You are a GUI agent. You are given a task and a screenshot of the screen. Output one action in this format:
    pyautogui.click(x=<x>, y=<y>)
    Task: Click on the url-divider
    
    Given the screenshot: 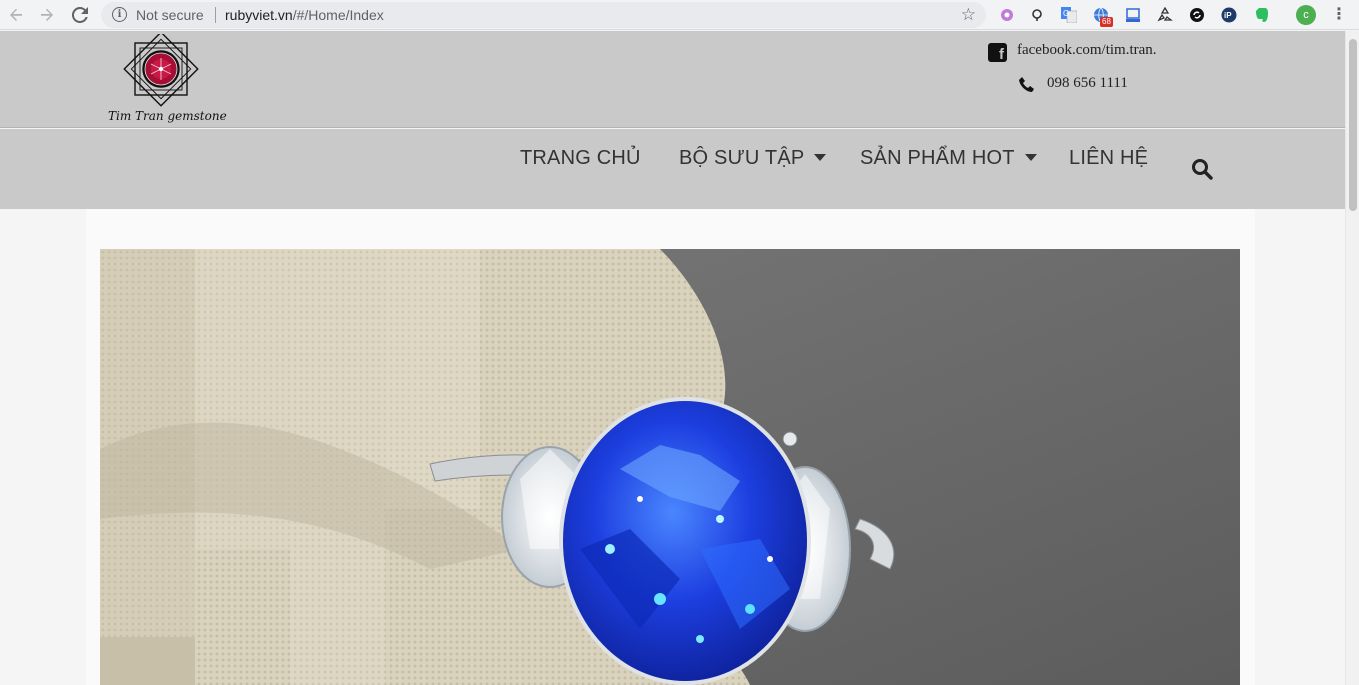 What is the action you would take?
    pyautogui.click(x=215, y=15)
    